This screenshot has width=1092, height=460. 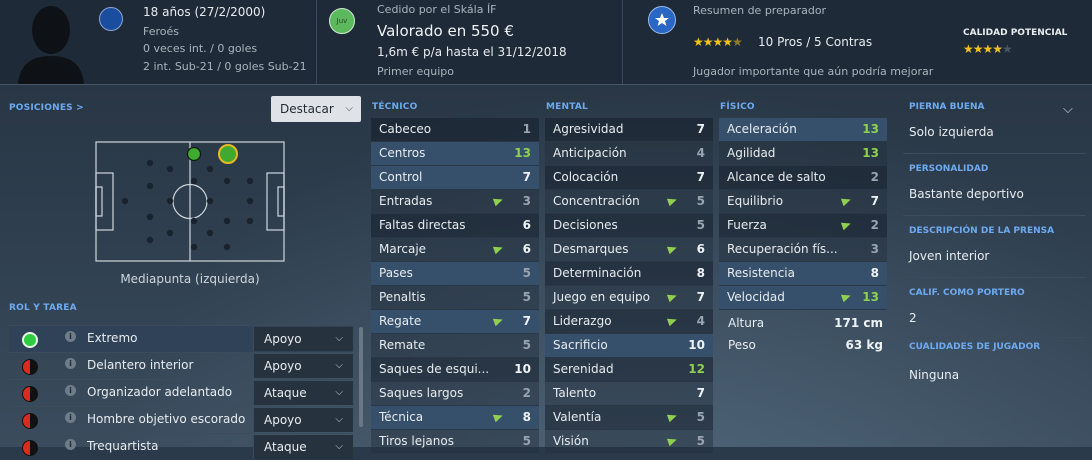 What do you see at coordinates (526, 201) in the screenshot?
I see `attribute-value: 3` at bounding box center [526, 201].